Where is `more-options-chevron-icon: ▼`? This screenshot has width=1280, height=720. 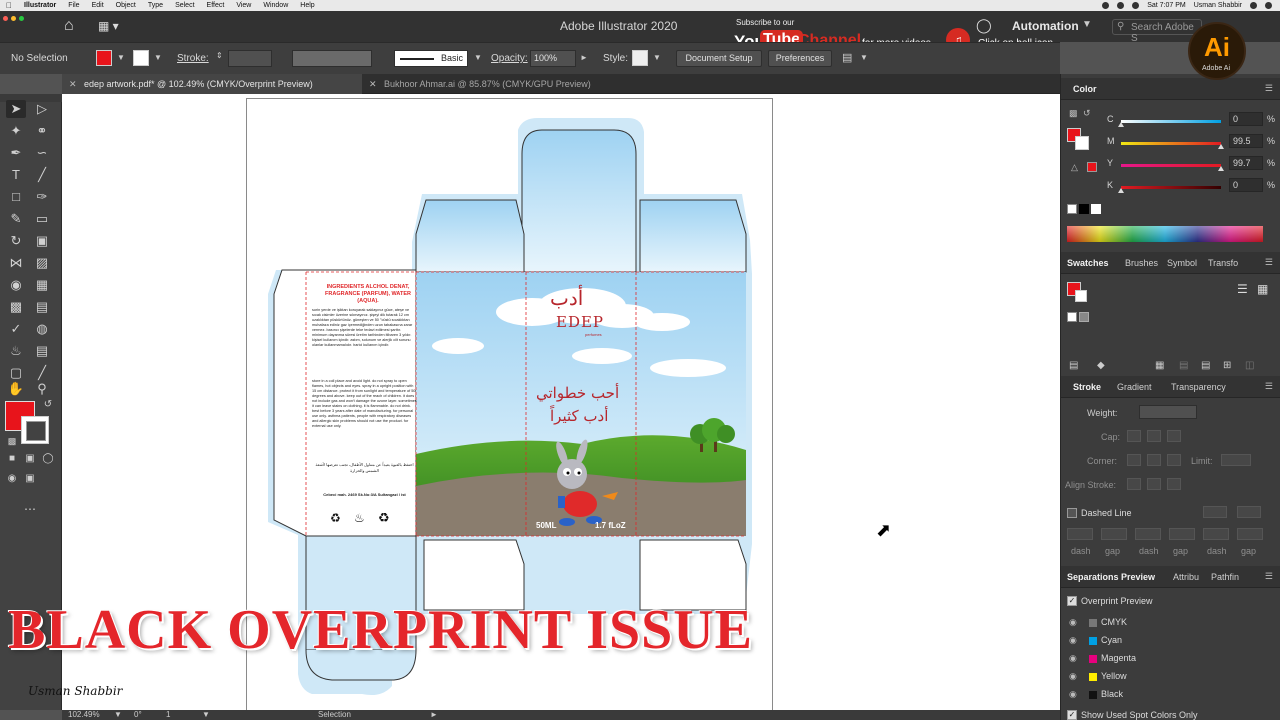
more-options-chevron-icon: ▼ is located at coordinates (864, 57).